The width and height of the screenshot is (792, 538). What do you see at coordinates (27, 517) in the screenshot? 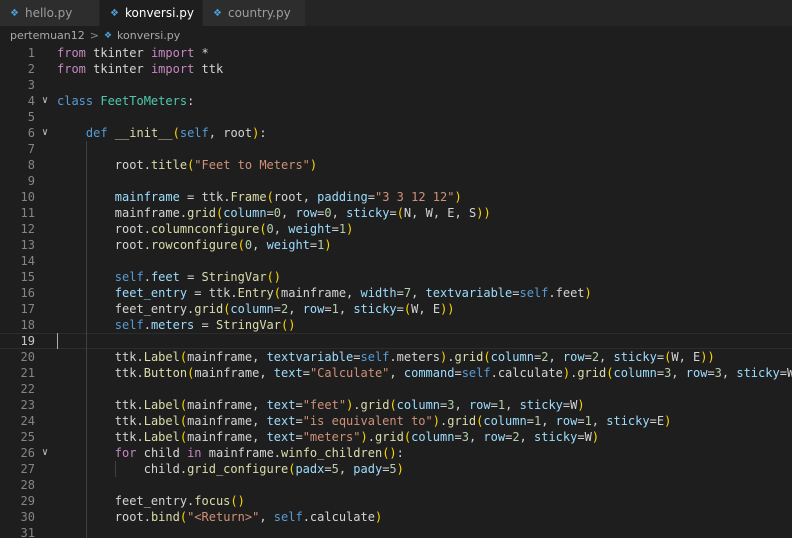
I see `line-number: 30` at bounding box center [27, 517].